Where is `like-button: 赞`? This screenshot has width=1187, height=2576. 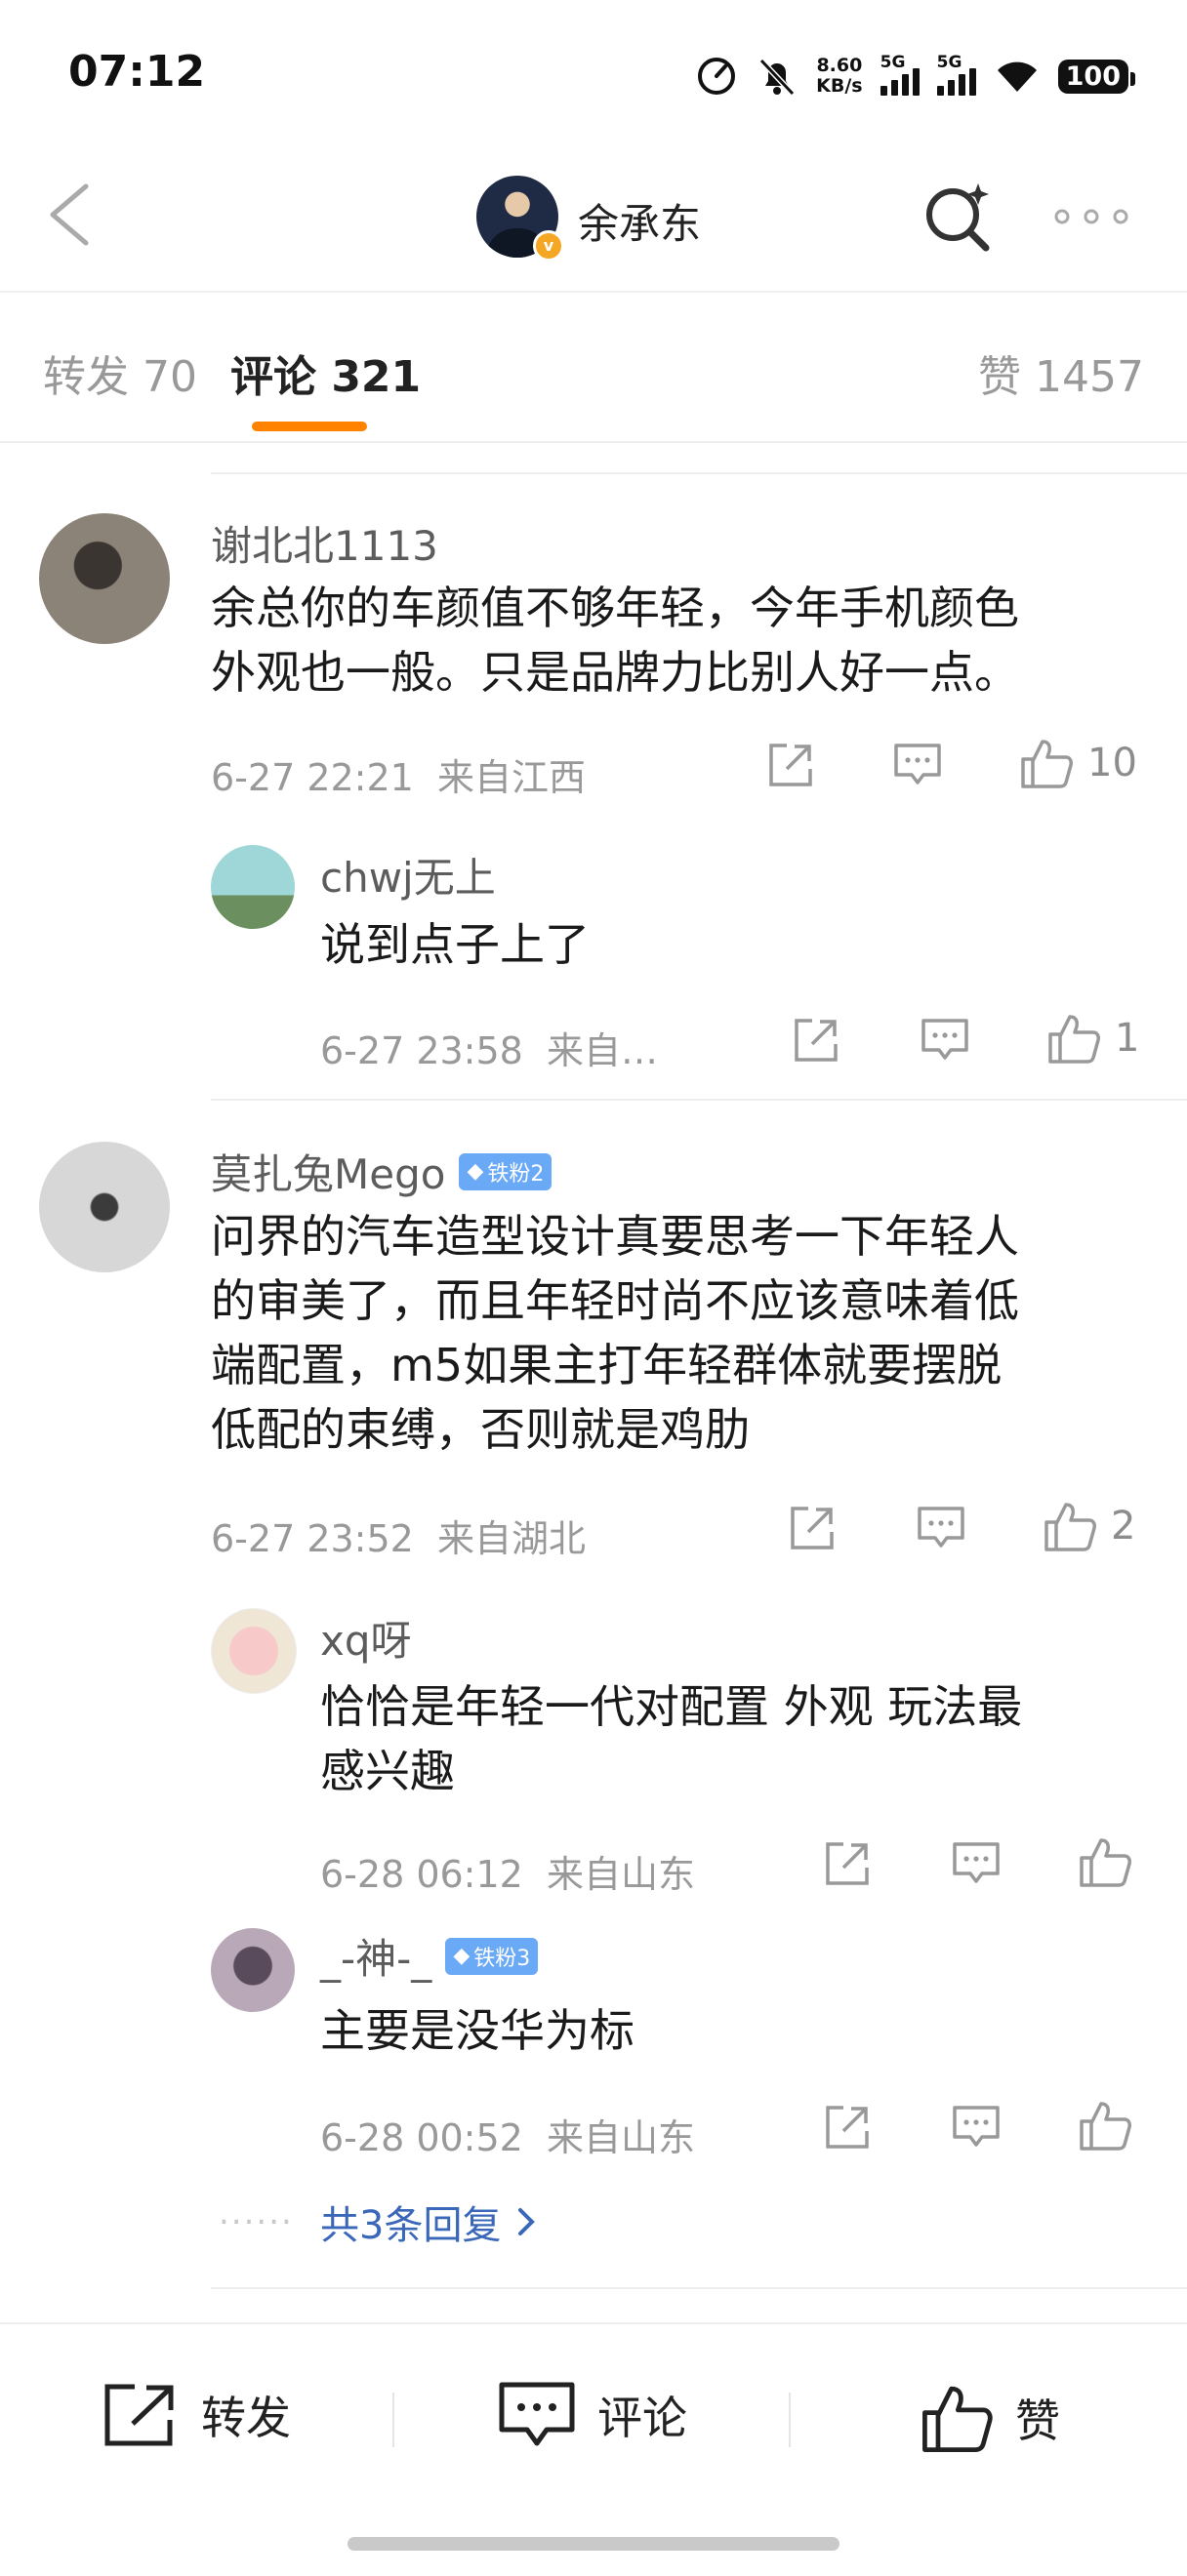
like-button: 赞 is located at coordinates (990, 2418).